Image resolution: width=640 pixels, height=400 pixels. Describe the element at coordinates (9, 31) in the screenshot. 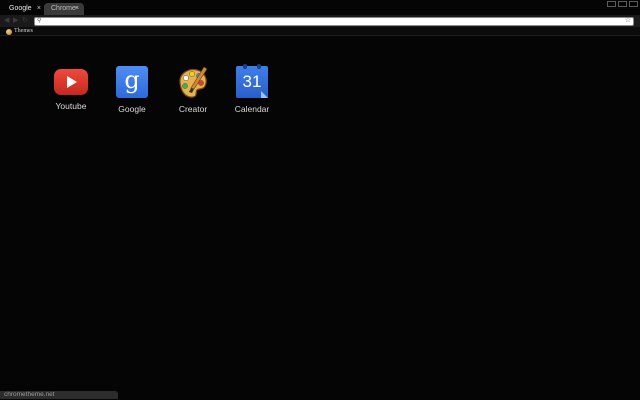

I see `theme-icon` at that location.